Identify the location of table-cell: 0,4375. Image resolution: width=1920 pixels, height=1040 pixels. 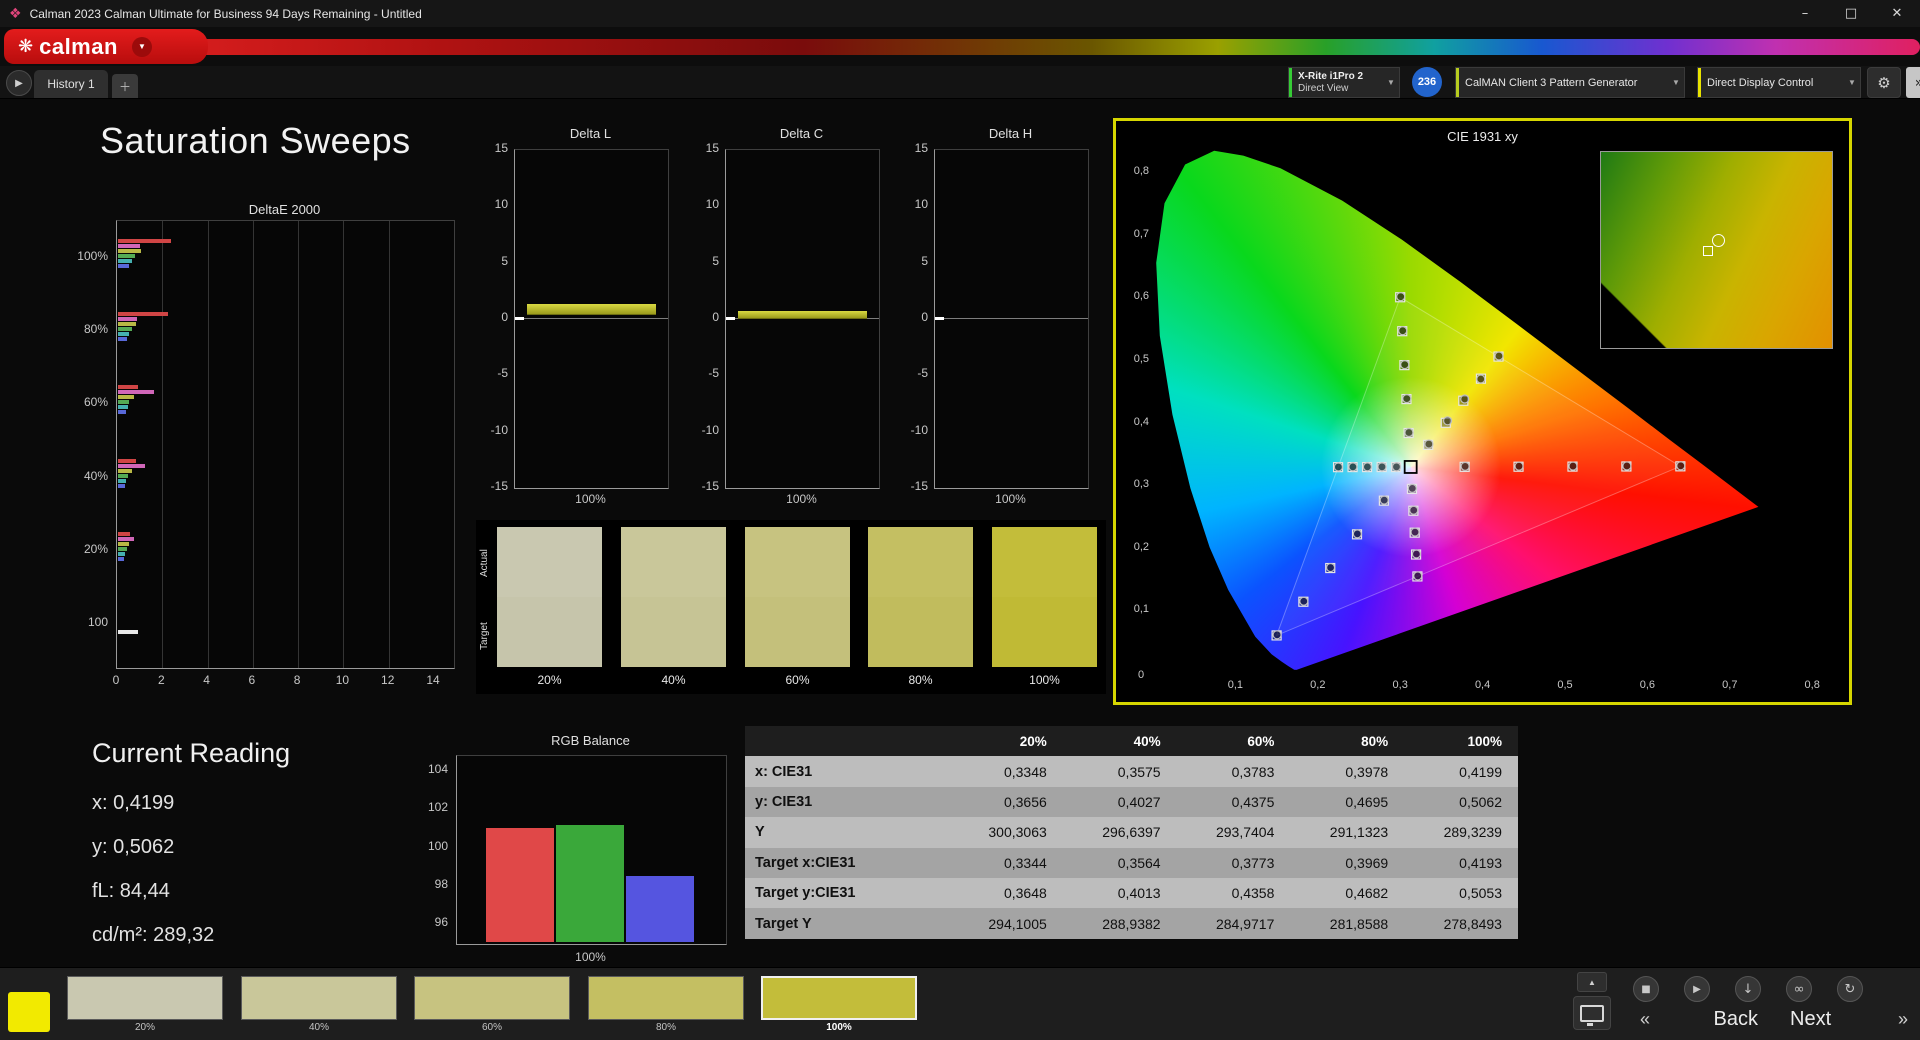
(1253, 801).